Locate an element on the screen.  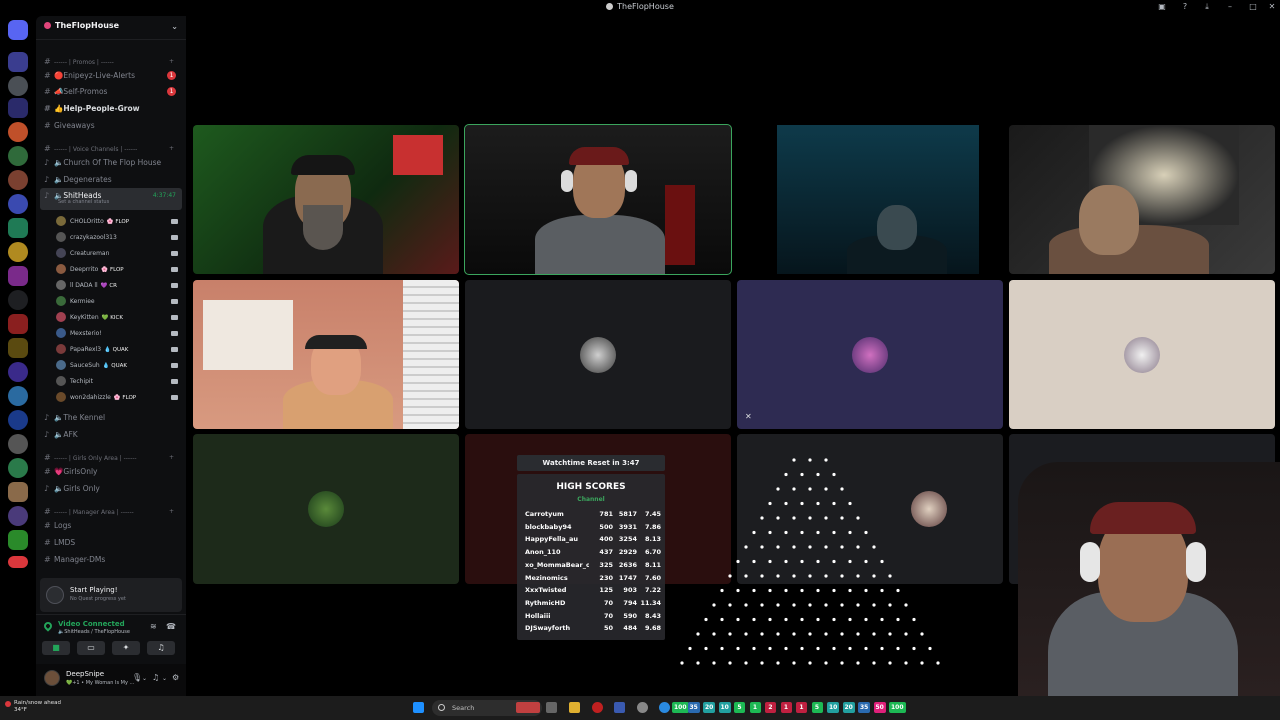
voice-channel-path: 🔈ShitHeads / TheFlopHouse is located at coordinates (94, 632).